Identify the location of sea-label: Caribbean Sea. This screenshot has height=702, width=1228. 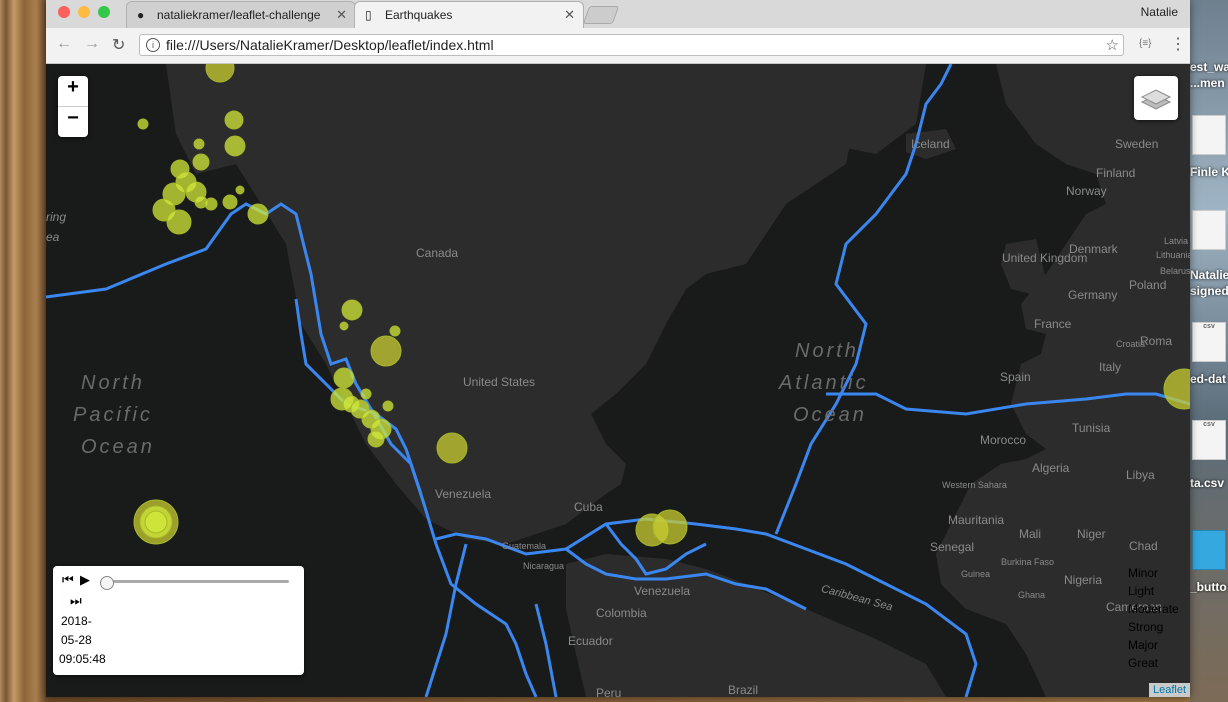
(857, 598).